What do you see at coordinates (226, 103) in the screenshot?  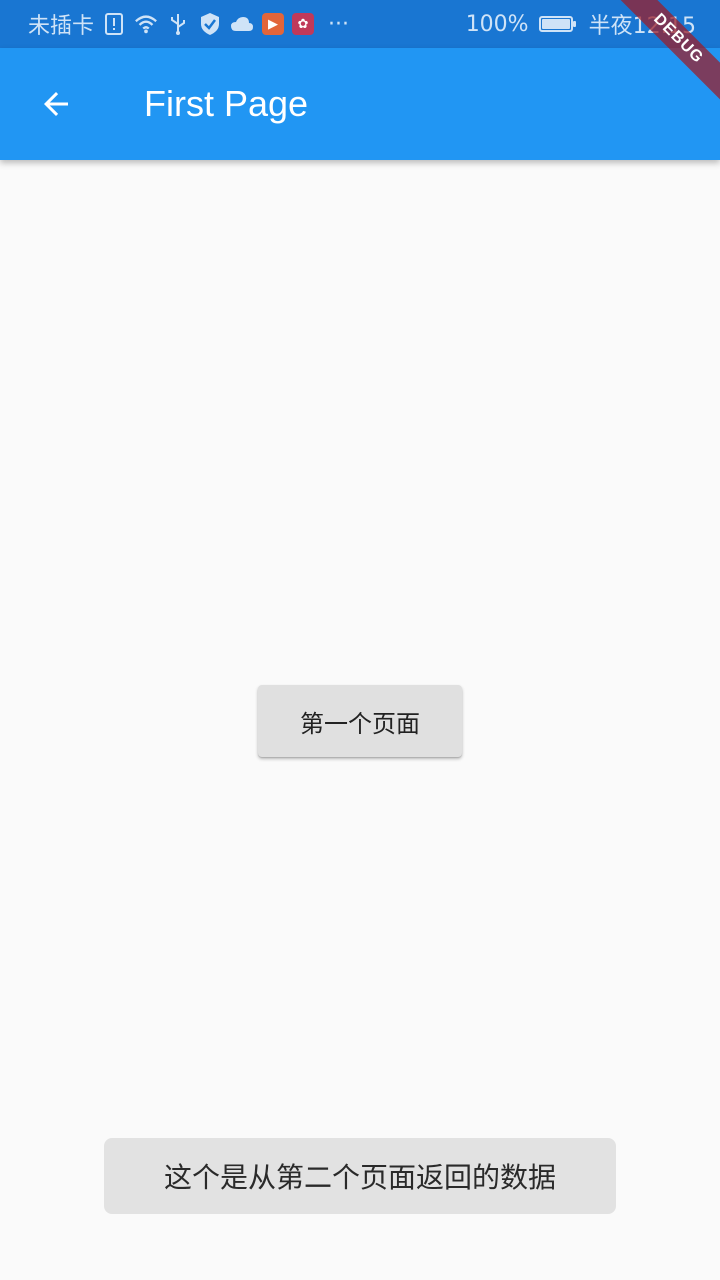 I see `page-title: First Page` at bounding box center [226, 103].